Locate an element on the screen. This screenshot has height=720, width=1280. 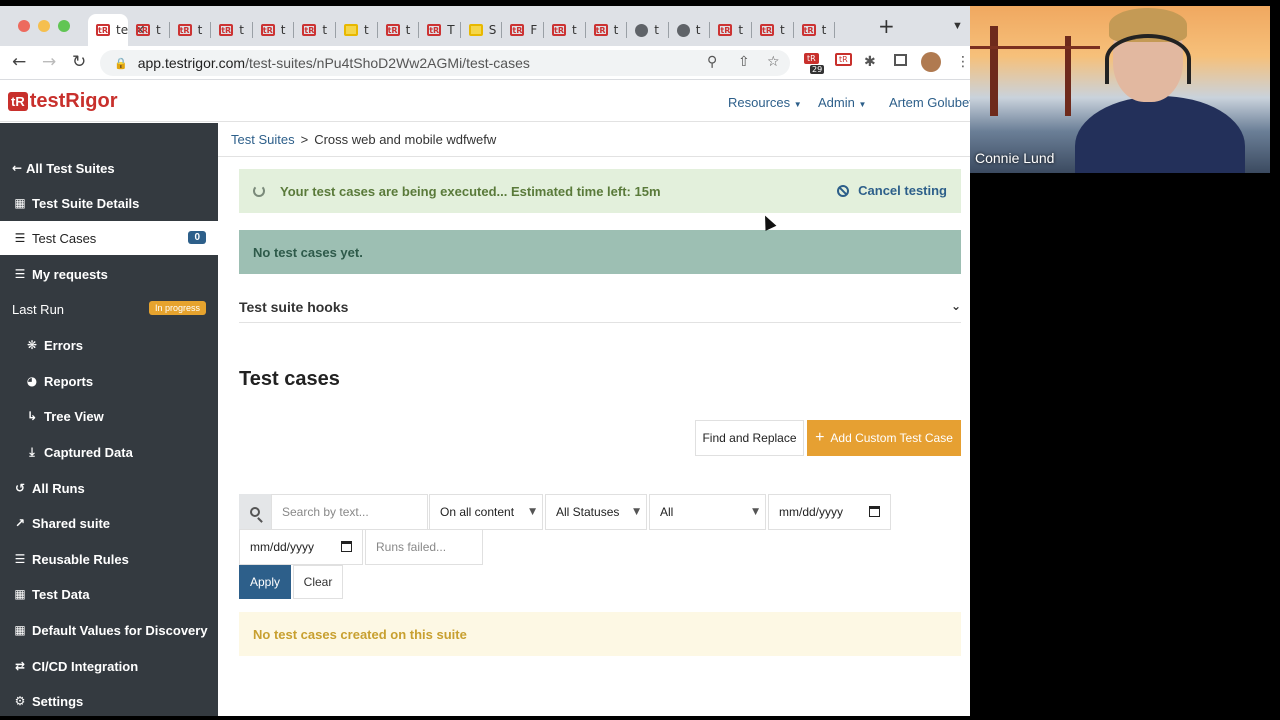
sidebar-item-label: Default Values for Discovery is located at coordinates (120, 630).